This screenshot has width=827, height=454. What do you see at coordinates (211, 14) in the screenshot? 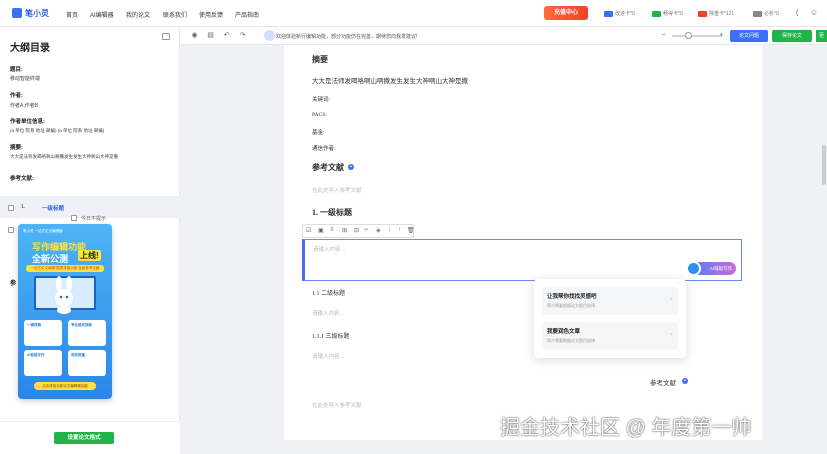
I see `nav-feedback: 使用反馈` at bounding box center [211, 14].